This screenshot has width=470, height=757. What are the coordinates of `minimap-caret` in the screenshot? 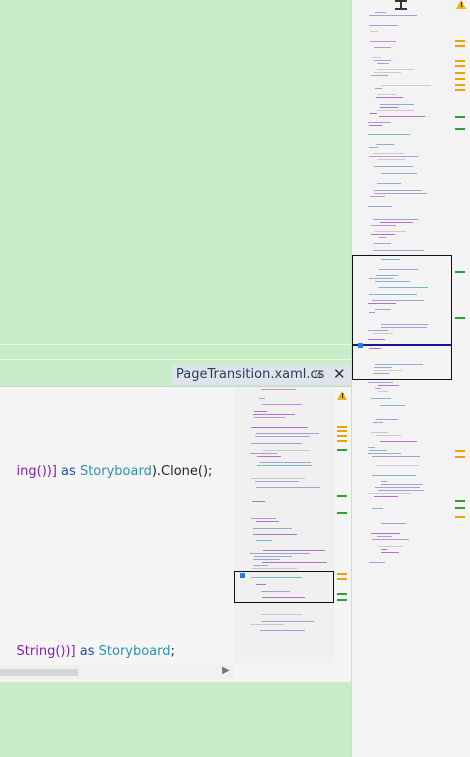 It's located at (360, 345).